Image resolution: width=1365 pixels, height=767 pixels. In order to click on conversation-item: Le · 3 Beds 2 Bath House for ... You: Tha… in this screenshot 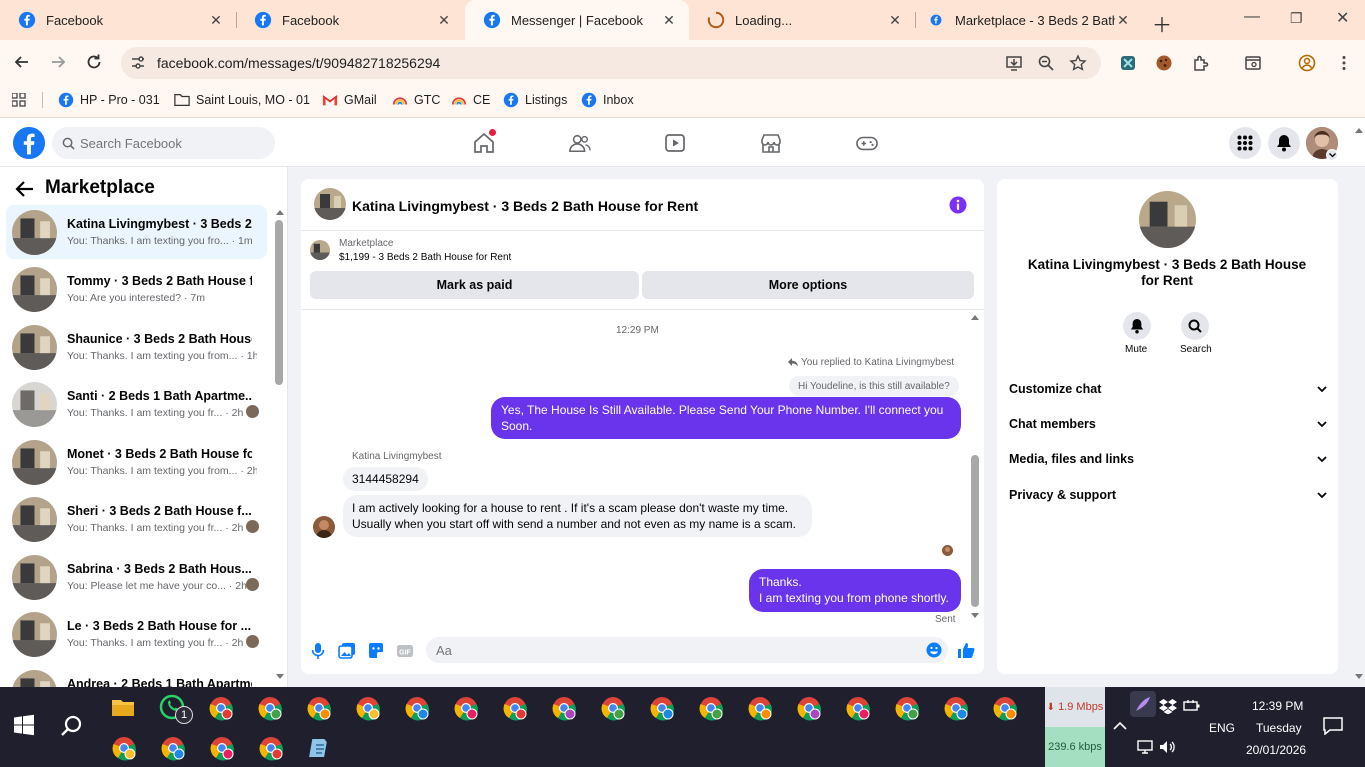, I will do `click(136, 634)`.